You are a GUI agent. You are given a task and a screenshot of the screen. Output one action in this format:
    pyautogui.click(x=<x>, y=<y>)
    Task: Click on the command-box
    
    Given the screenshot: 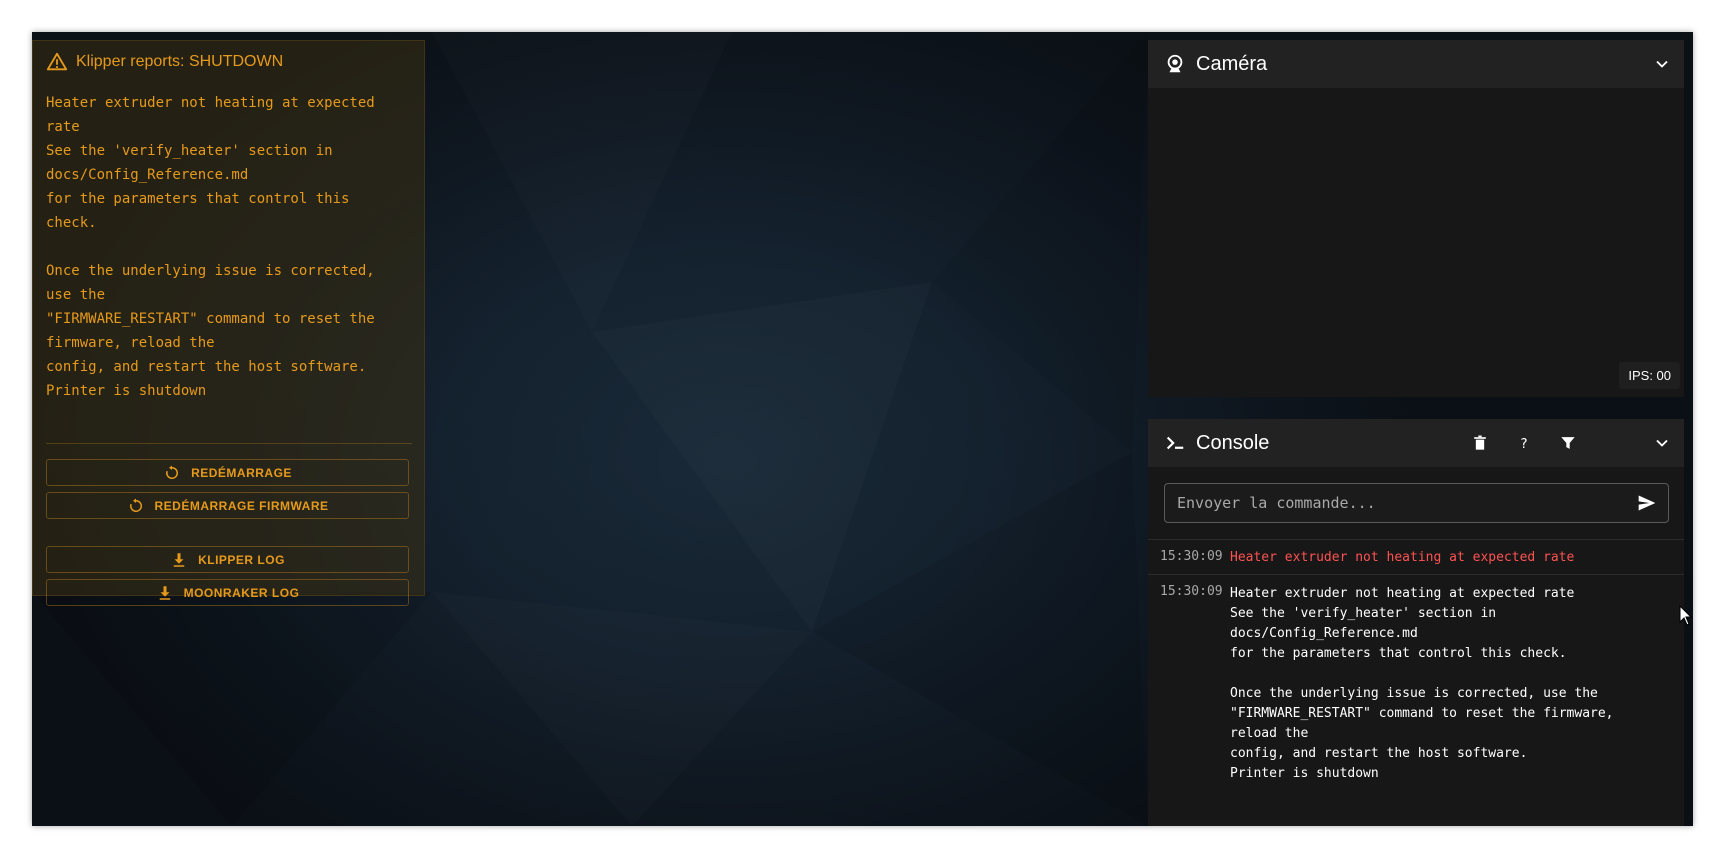 What is the action you would take?
    pyautogui.click(x=1416, y=503)
    